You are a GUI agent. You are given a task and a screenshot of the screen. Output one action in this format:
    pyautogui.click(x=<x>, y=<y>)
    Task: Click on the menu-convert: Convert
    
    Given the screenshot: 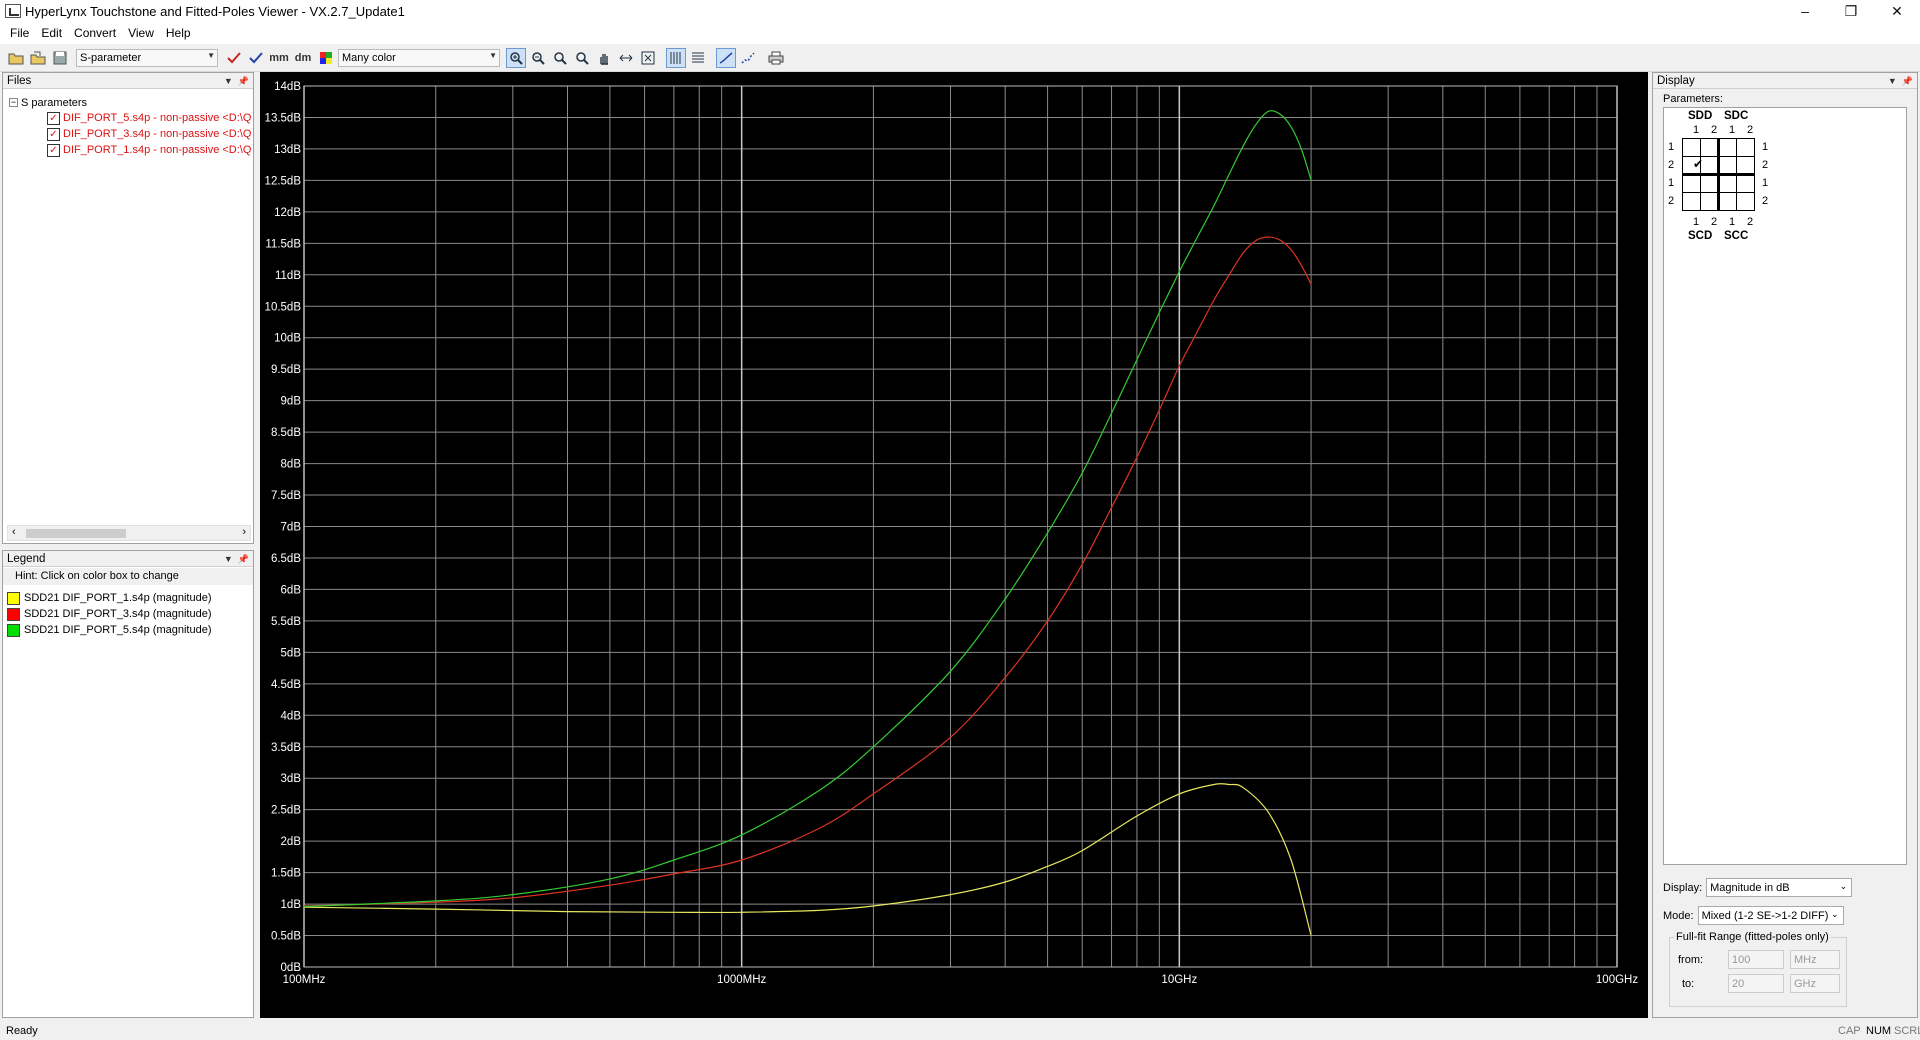 What is the action you would take?
    pyautogui.click(x=95, y=33)
    